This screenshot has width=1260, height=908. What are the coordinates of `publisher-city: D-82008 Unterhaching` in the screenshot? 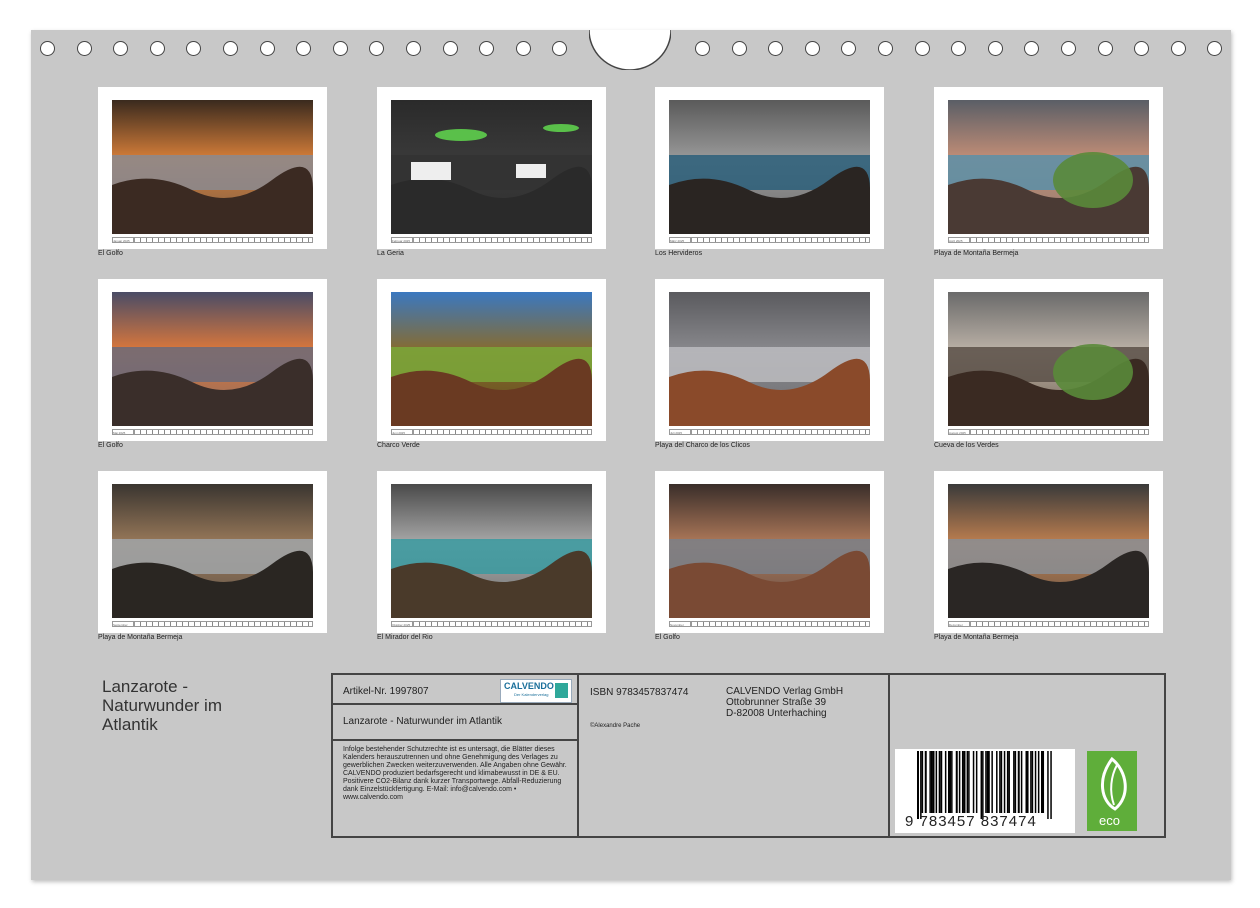 It's located at (776, 713).